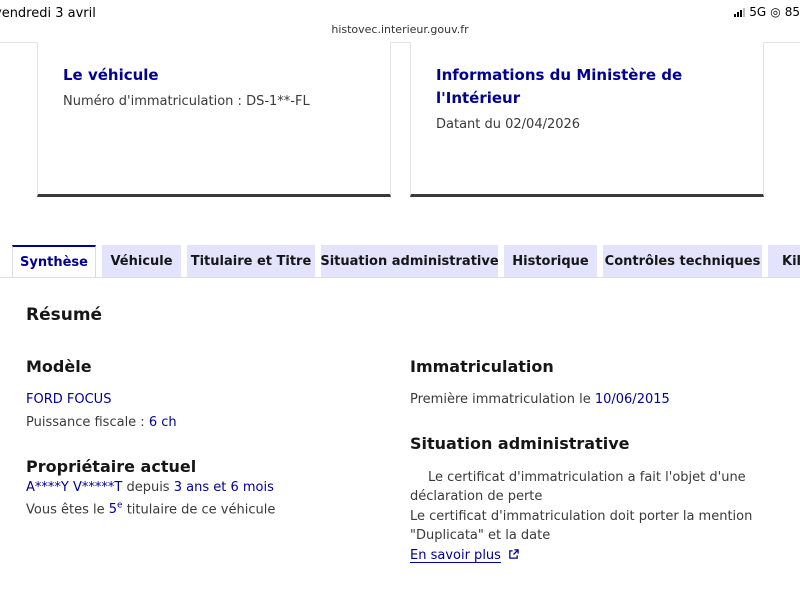 The image size is (800, 601). What do you see at coordinates (48, 13) in the screenshot?
I see `status-date: vendredi 3 avril` at bounding box center [48, 13].